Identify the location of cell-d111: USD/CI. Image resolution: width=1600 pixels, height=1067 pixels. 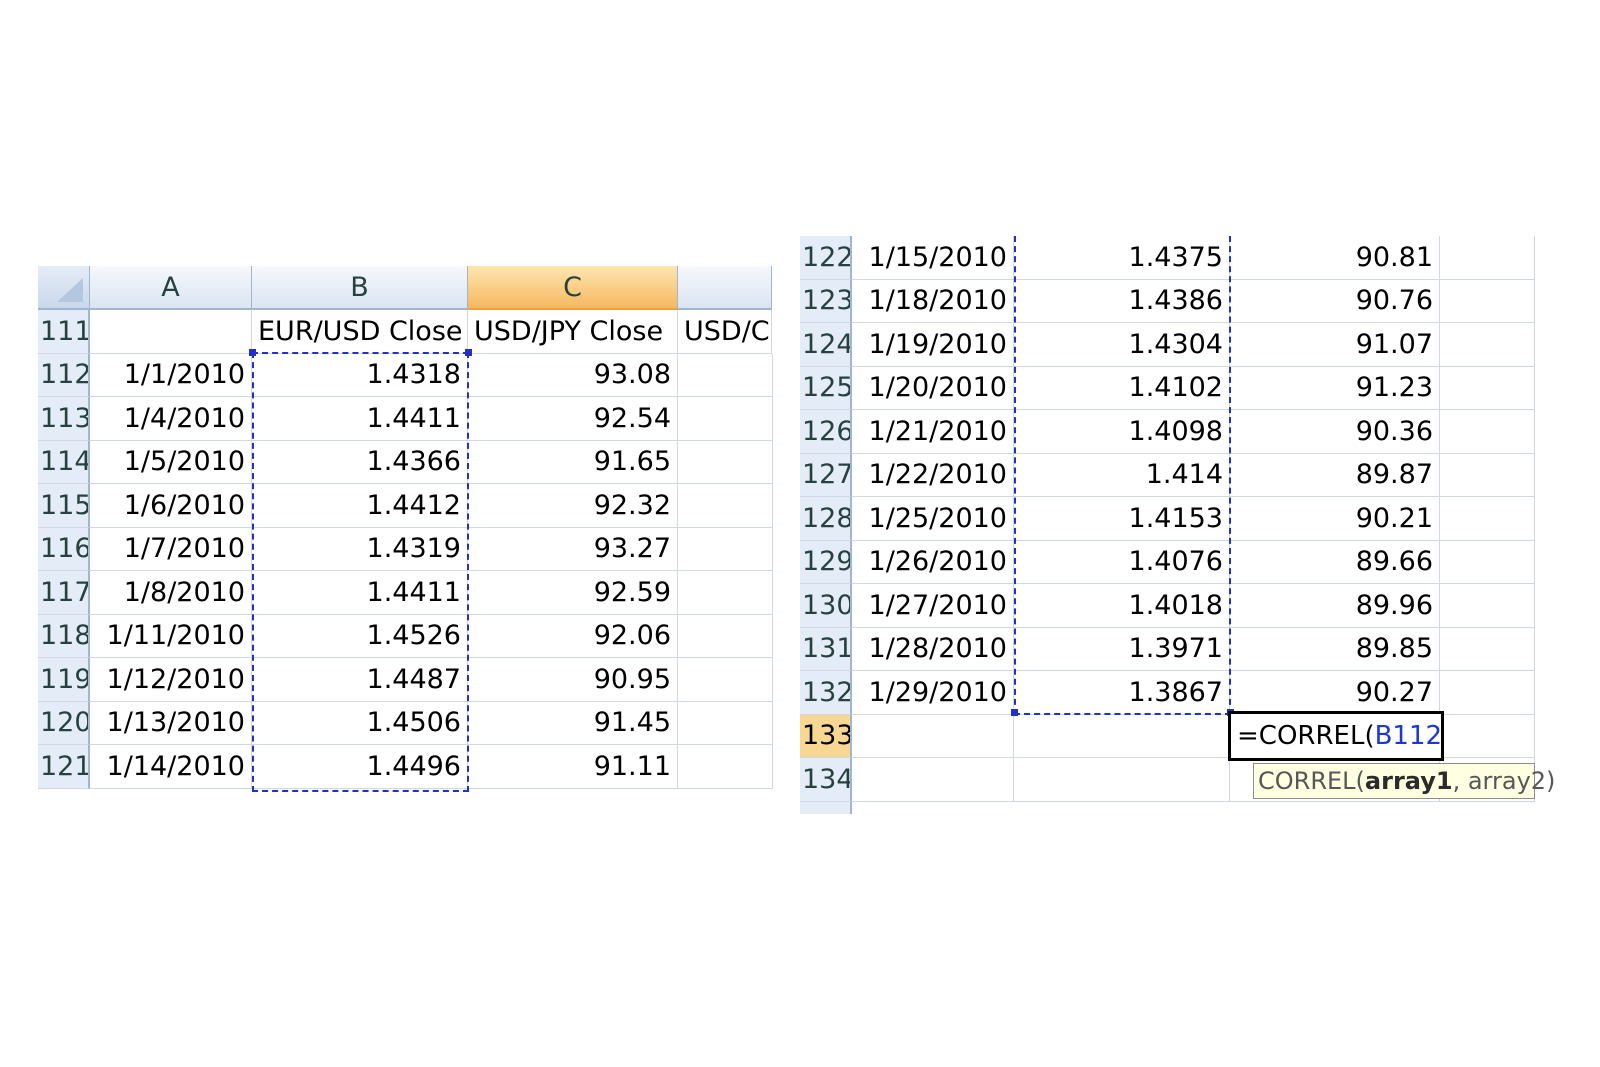
(725, 332).